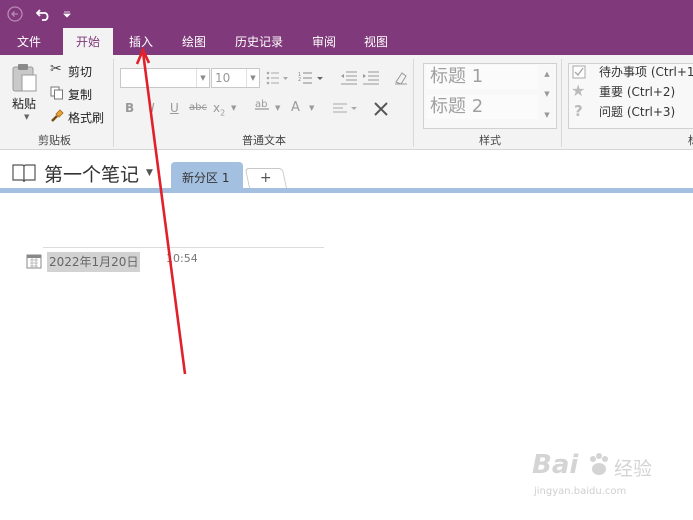 Image resolution: width=693 pixels, height=520 pixels. I want to click on decrease-indent-icon, so click(349, 78).